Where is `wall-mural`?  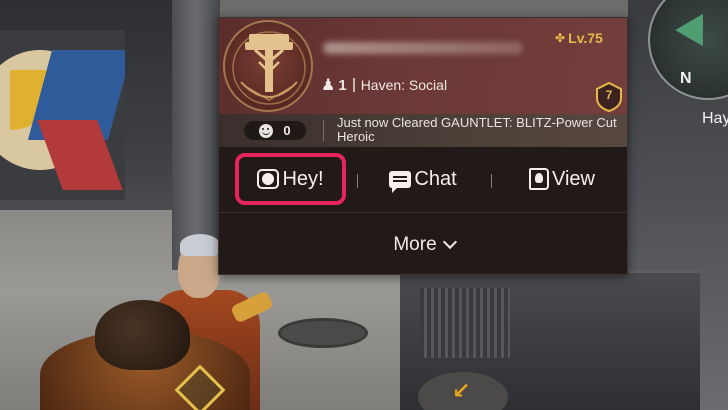 wall-mural is located at coordinates (62, 115).